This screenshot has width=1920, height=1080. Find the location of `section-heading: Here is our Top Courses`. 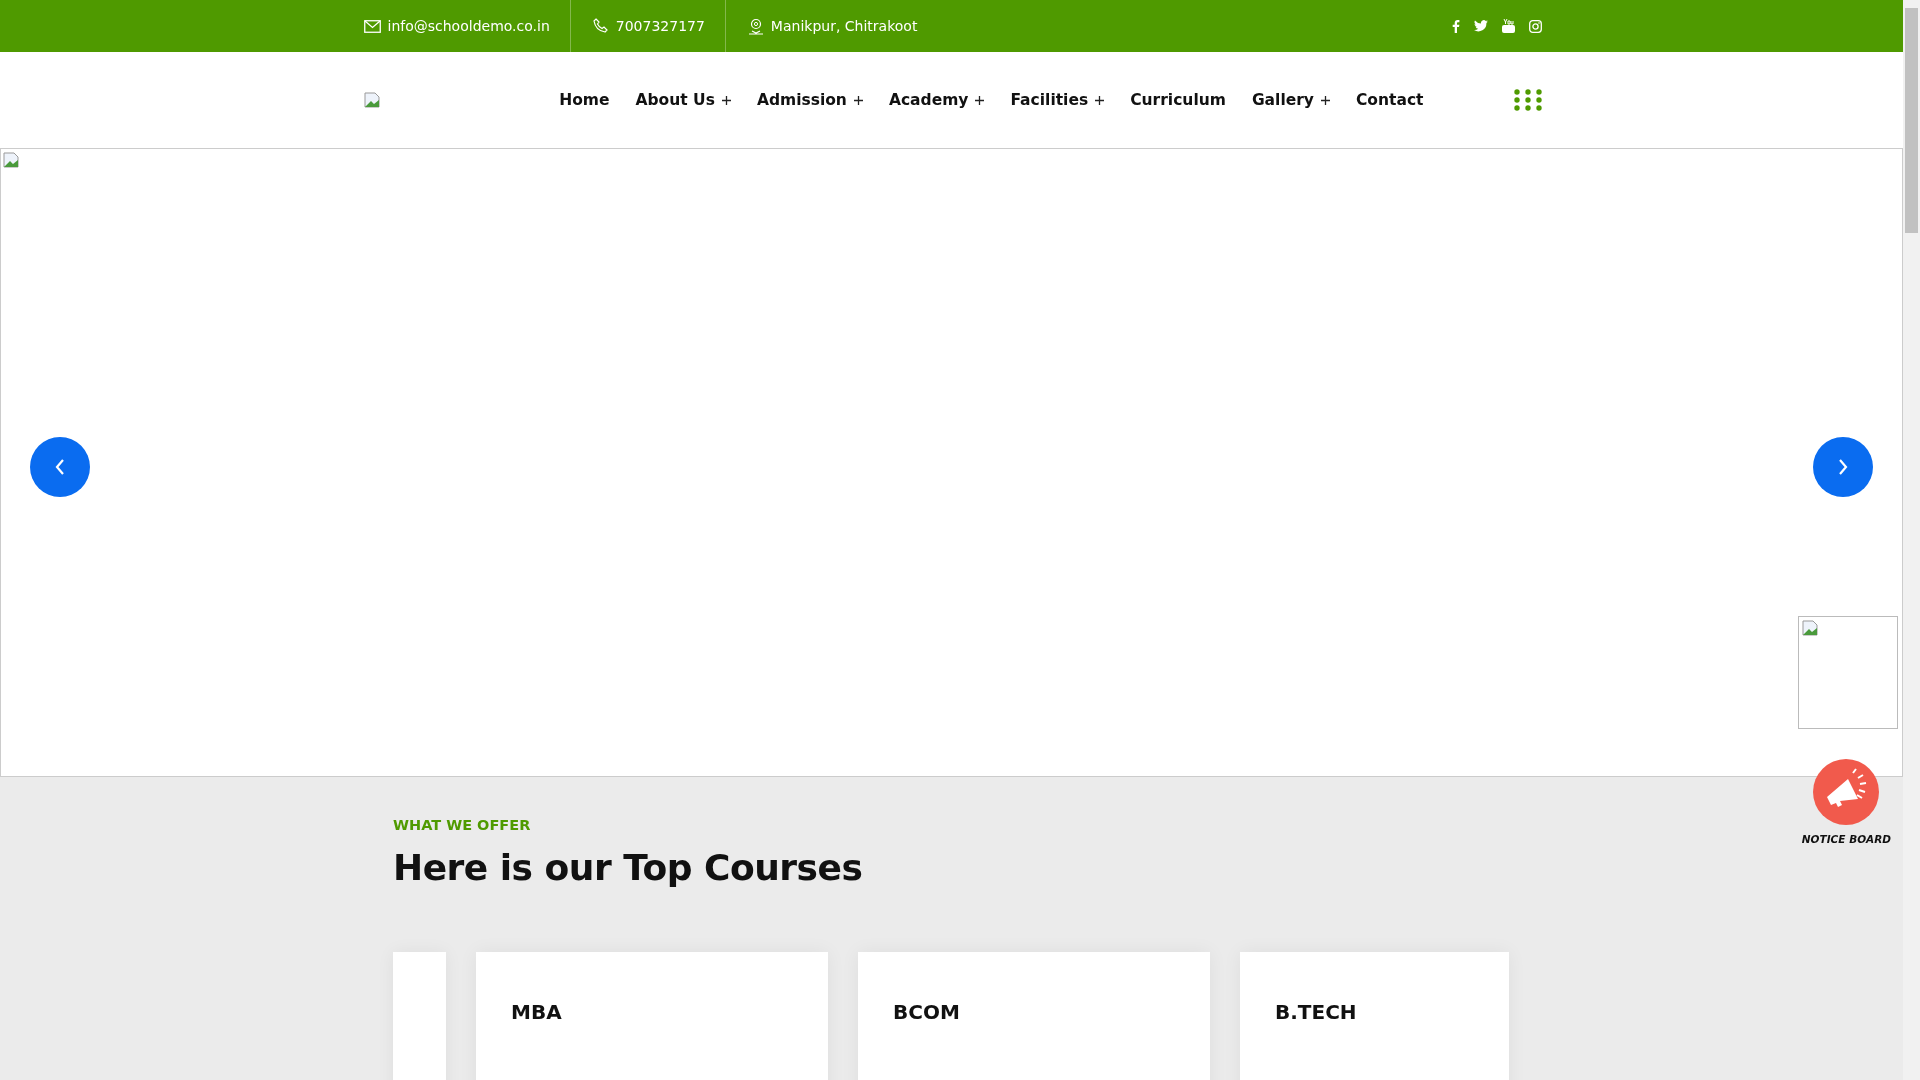

section-heading: Here is our Top Courses is located at coordinates (628, 867).